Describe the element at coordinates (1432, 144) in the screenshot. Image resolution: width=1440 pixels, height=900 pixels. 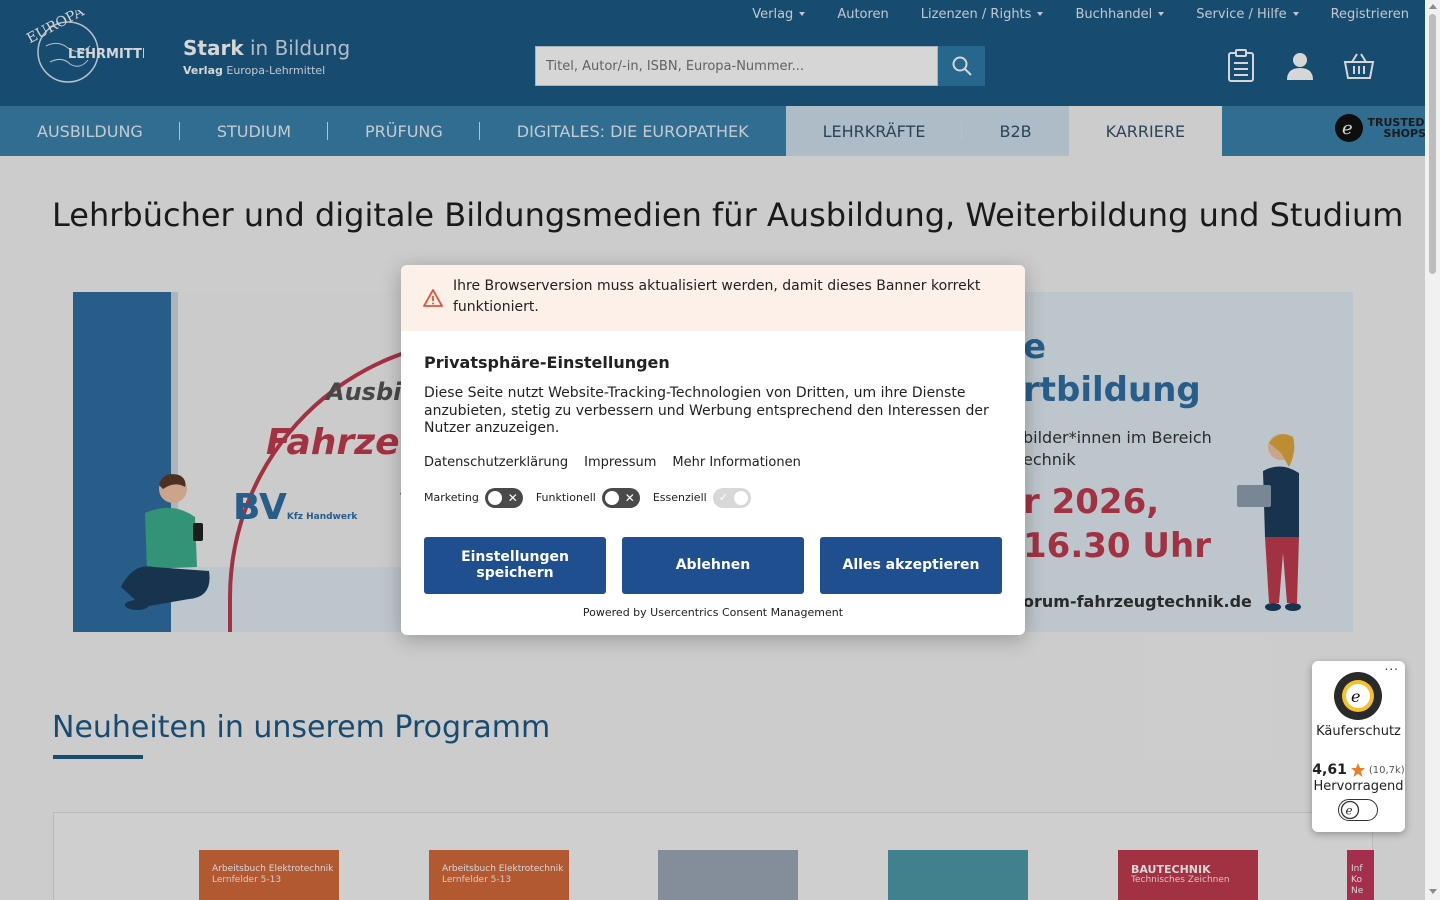
I see `scroll-thumb` at that location.